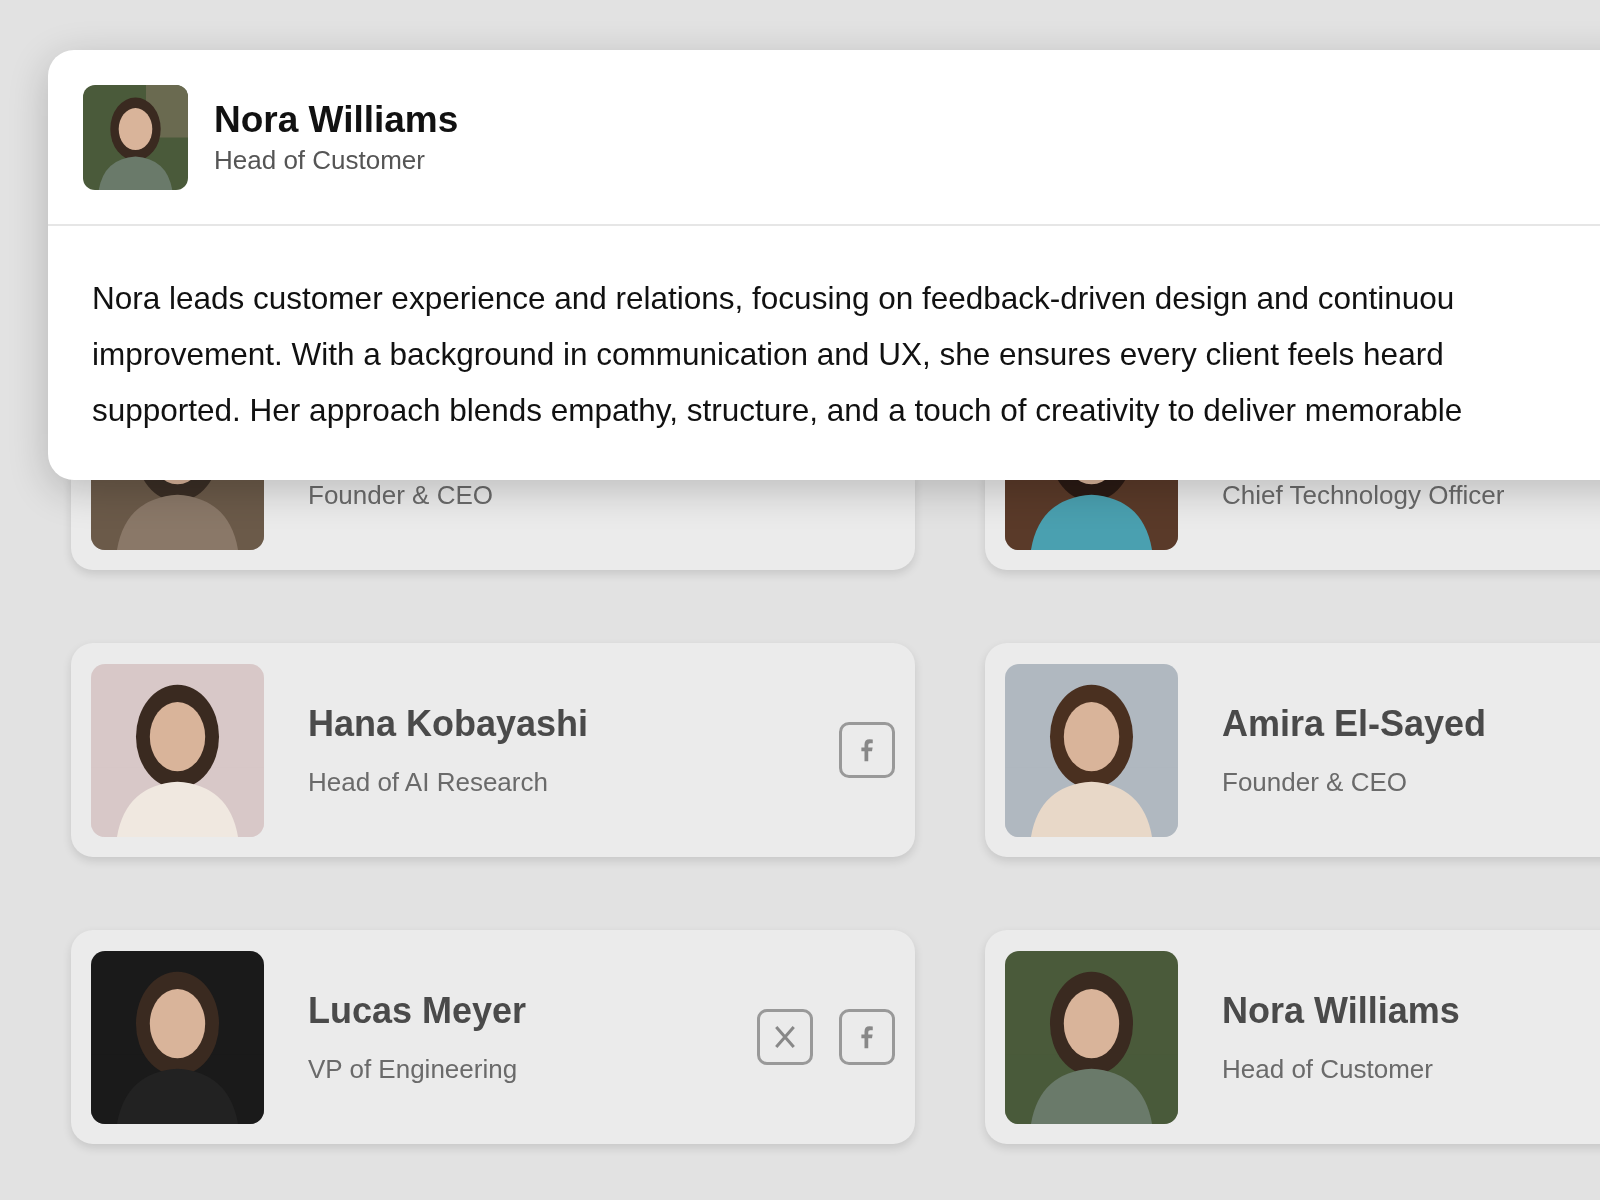  I want to click on bio-text: supported. Her approach blends empathy, structure, and a touch of creativity to deliver memorable, so click(778, 410).